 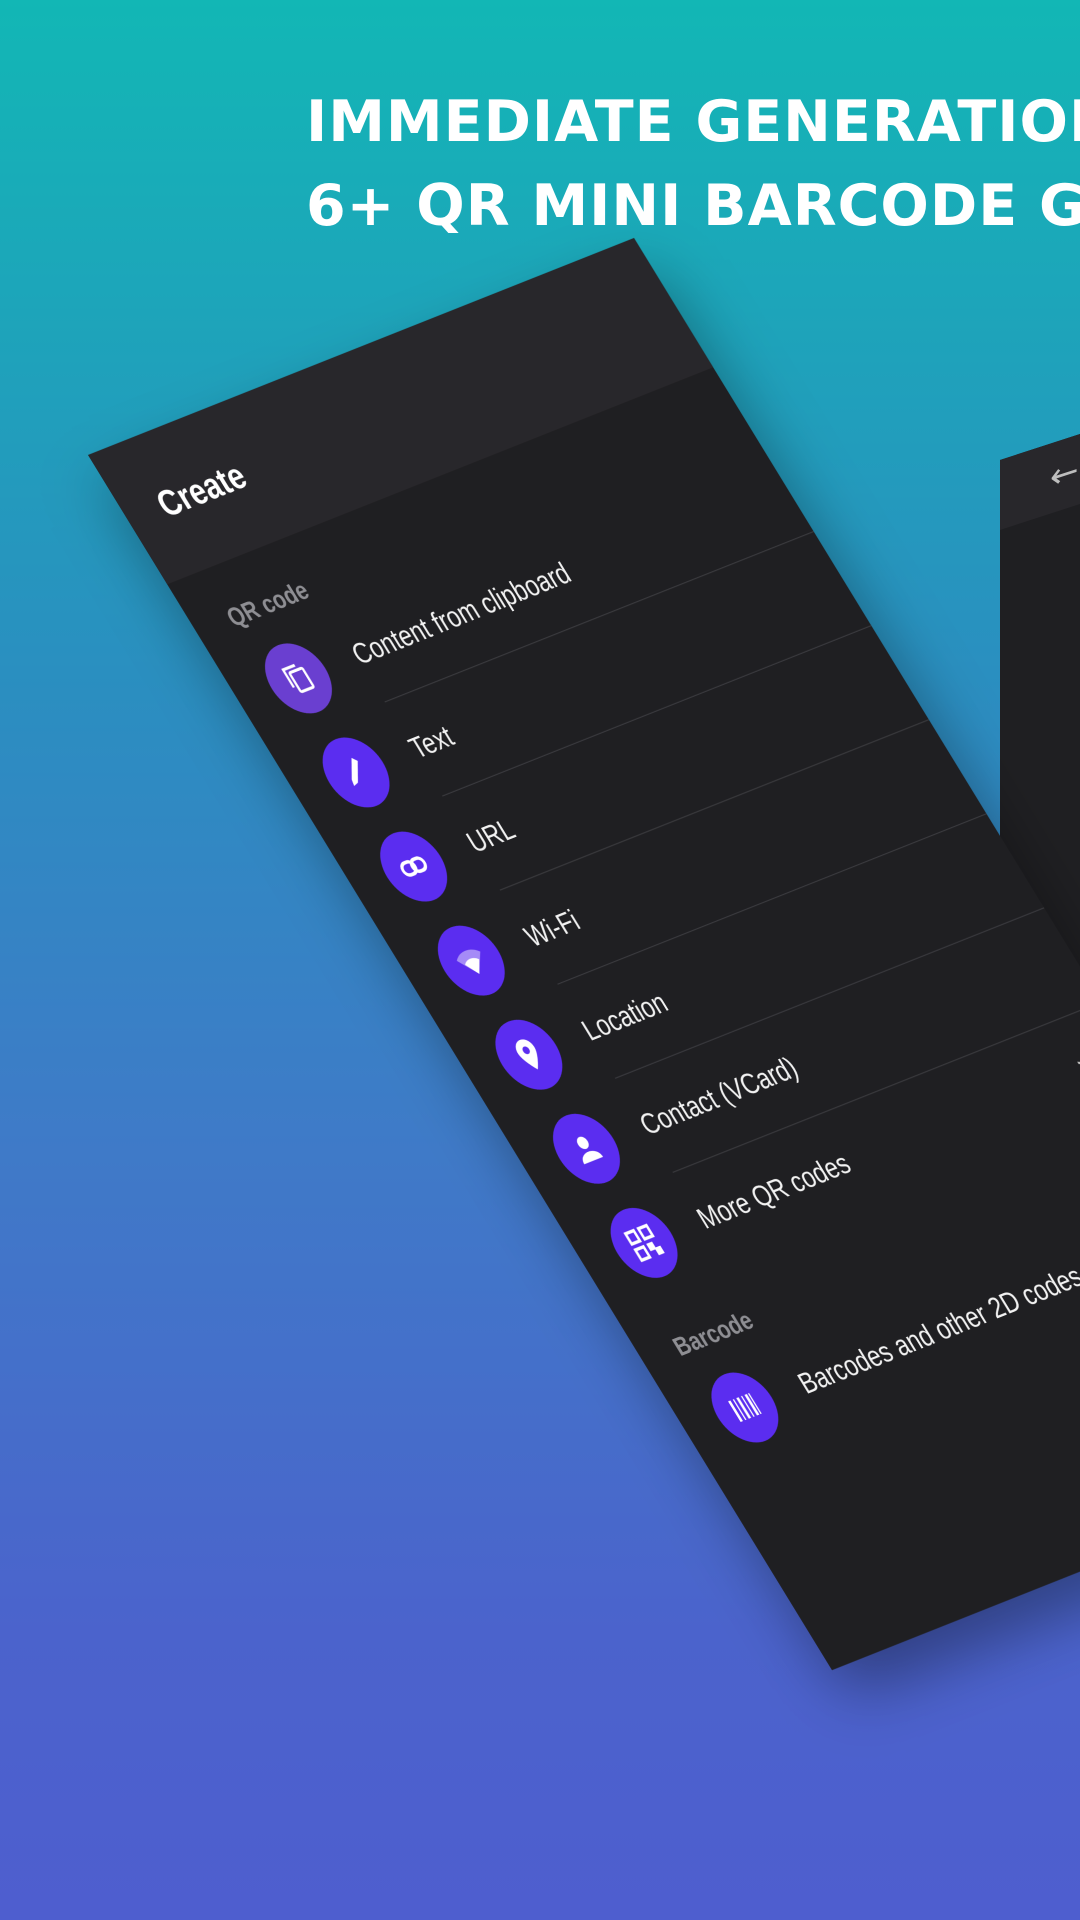 I want to click on back-arrow-icon: ←, so click(x=1064, y=473).